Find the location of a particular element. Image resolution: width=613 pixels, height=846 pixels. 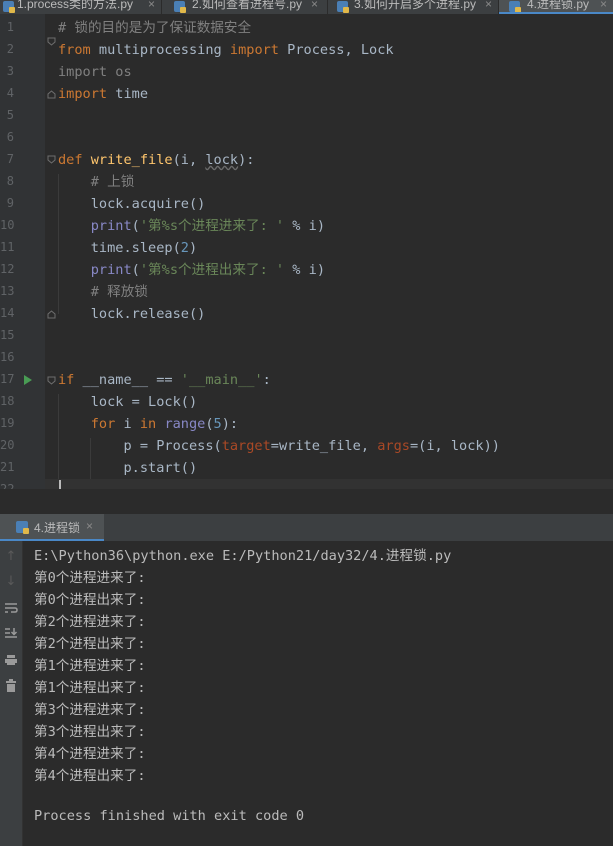

line-number: 15 is located at coordinates (7, 335).